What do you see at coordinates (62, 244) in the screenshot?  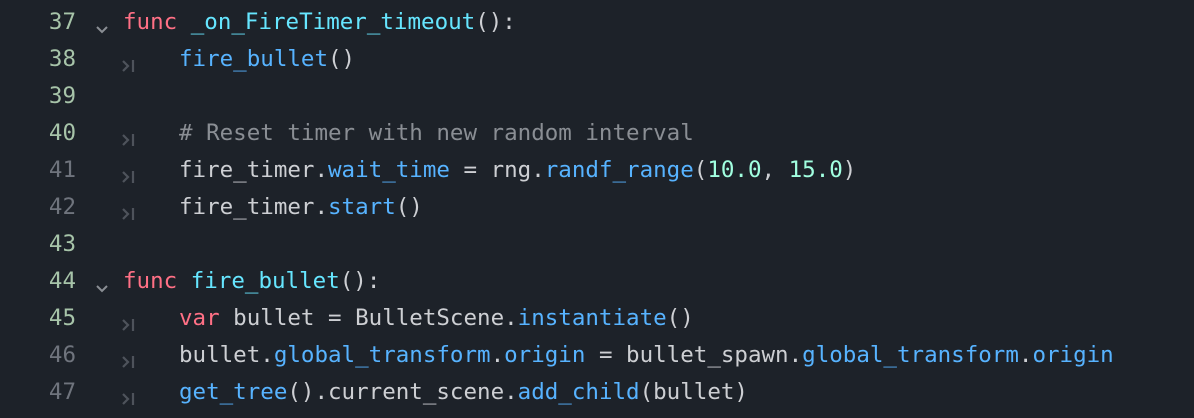 I see `line-number: 43` at bounding box center [62, 244].